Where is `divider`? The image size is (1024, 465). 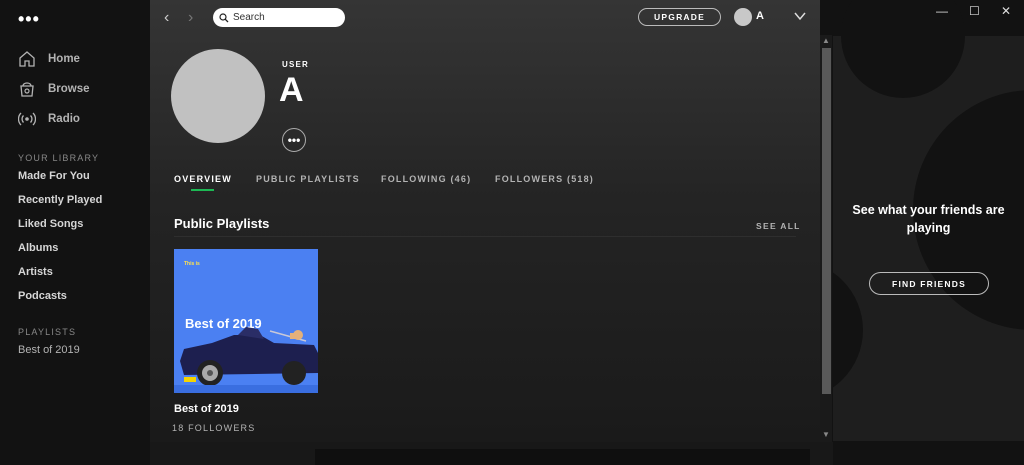
divider is located at coordinates (485, 236).